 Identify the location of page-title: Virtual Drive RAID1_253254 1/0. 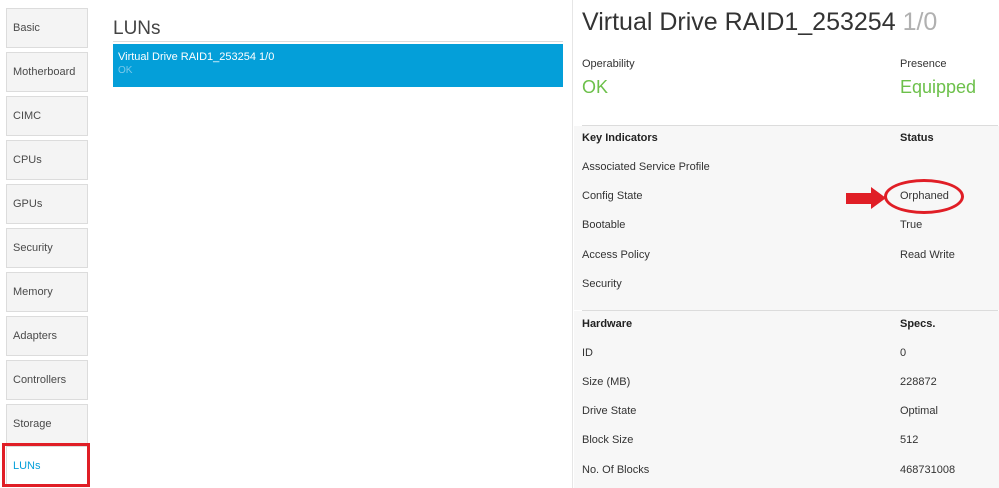
(759, 22).